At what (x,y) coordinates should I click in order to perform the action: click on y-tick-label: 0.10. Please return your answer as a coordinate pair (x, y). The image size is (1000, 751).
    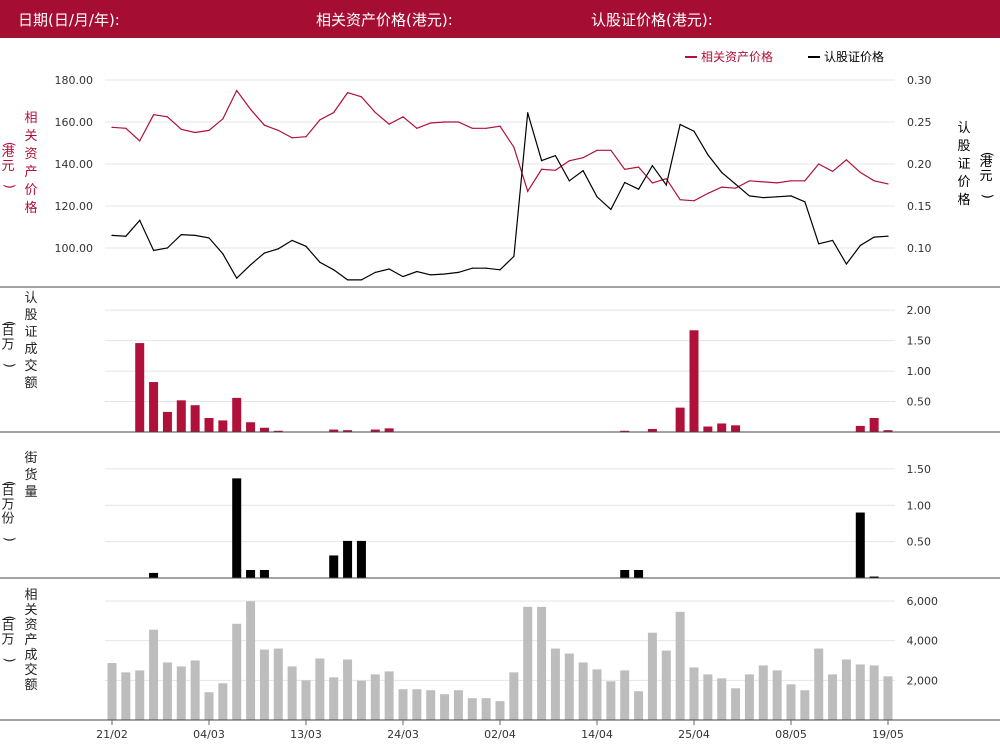
    Looking at the image, I should click on (919, 248).